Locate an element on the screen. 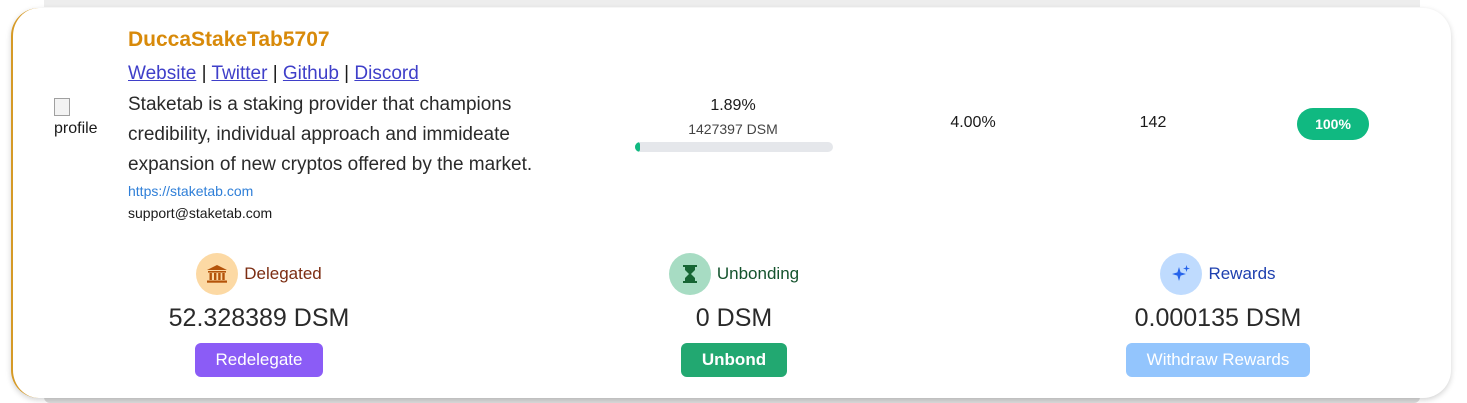  validator-site-url: https://staketab.com is located at coordinates (190, 191).